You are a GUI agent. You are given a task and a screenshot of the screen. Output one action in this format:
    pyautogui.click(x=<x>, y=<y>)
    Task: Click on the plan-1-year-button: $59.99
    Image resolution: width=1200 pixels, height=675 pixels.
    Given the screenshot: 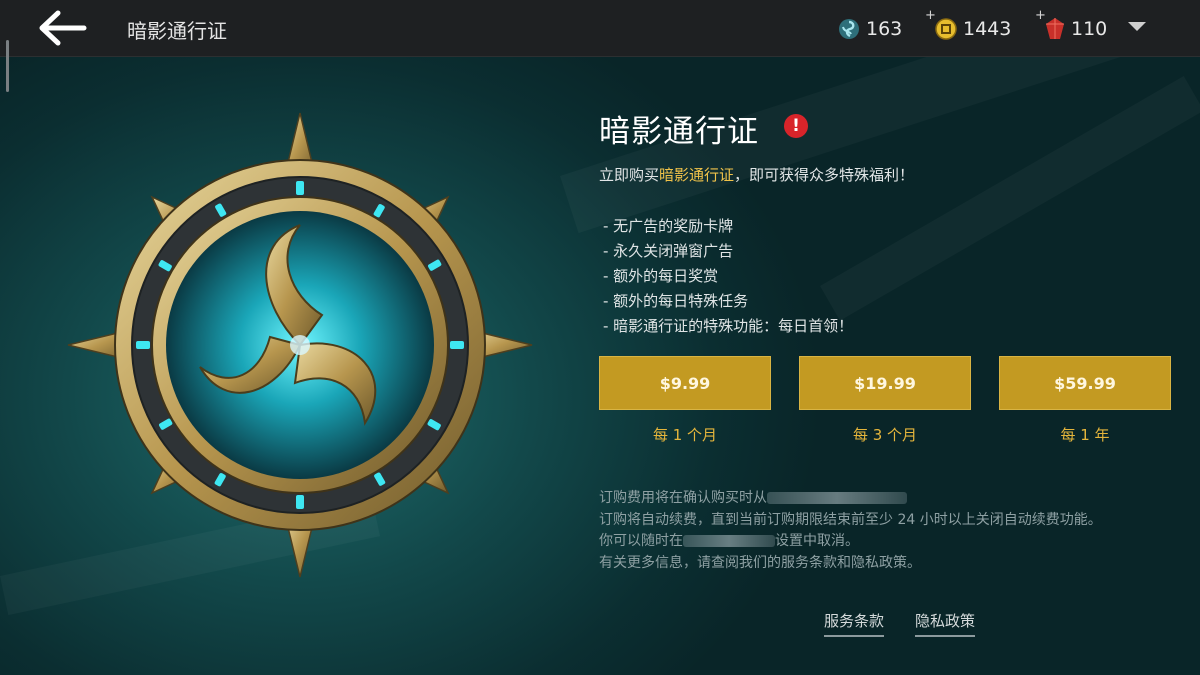 What is the action you would take?
    pyautogui.click(x=1085, y=383)
    